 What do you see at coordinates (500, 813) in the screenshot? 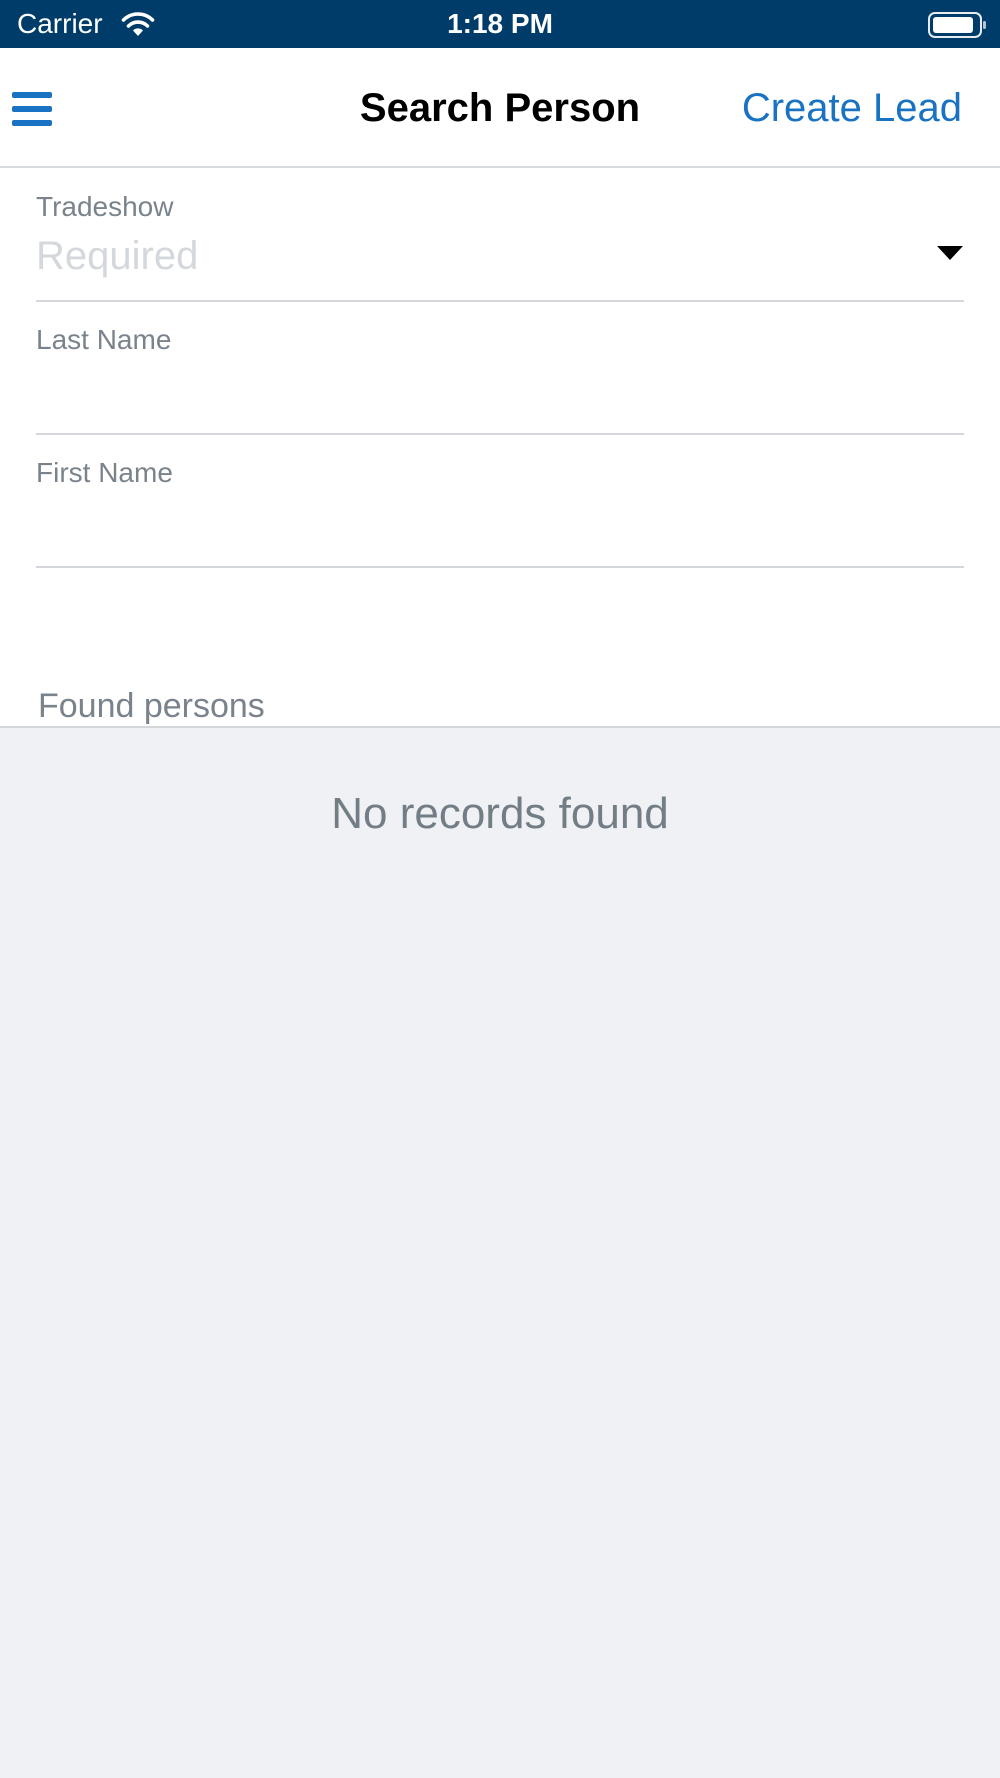
I see `empty-state-message: No records found` at bounding box center [500, 813].